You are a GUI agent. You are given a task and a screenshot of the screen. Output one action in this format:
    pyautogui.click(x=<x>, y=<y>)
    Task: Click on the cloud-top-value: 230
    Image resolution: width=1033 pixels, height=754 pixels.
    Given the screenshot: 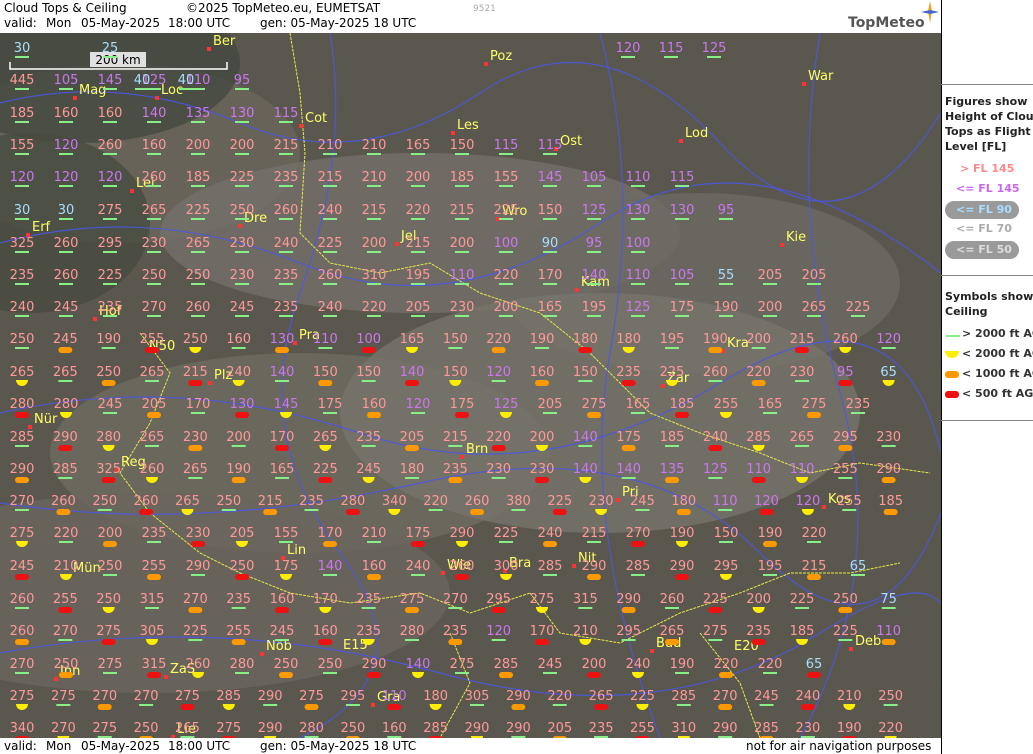 What is the action you would take?
    pyautogui.click(x=242, y=275)
    